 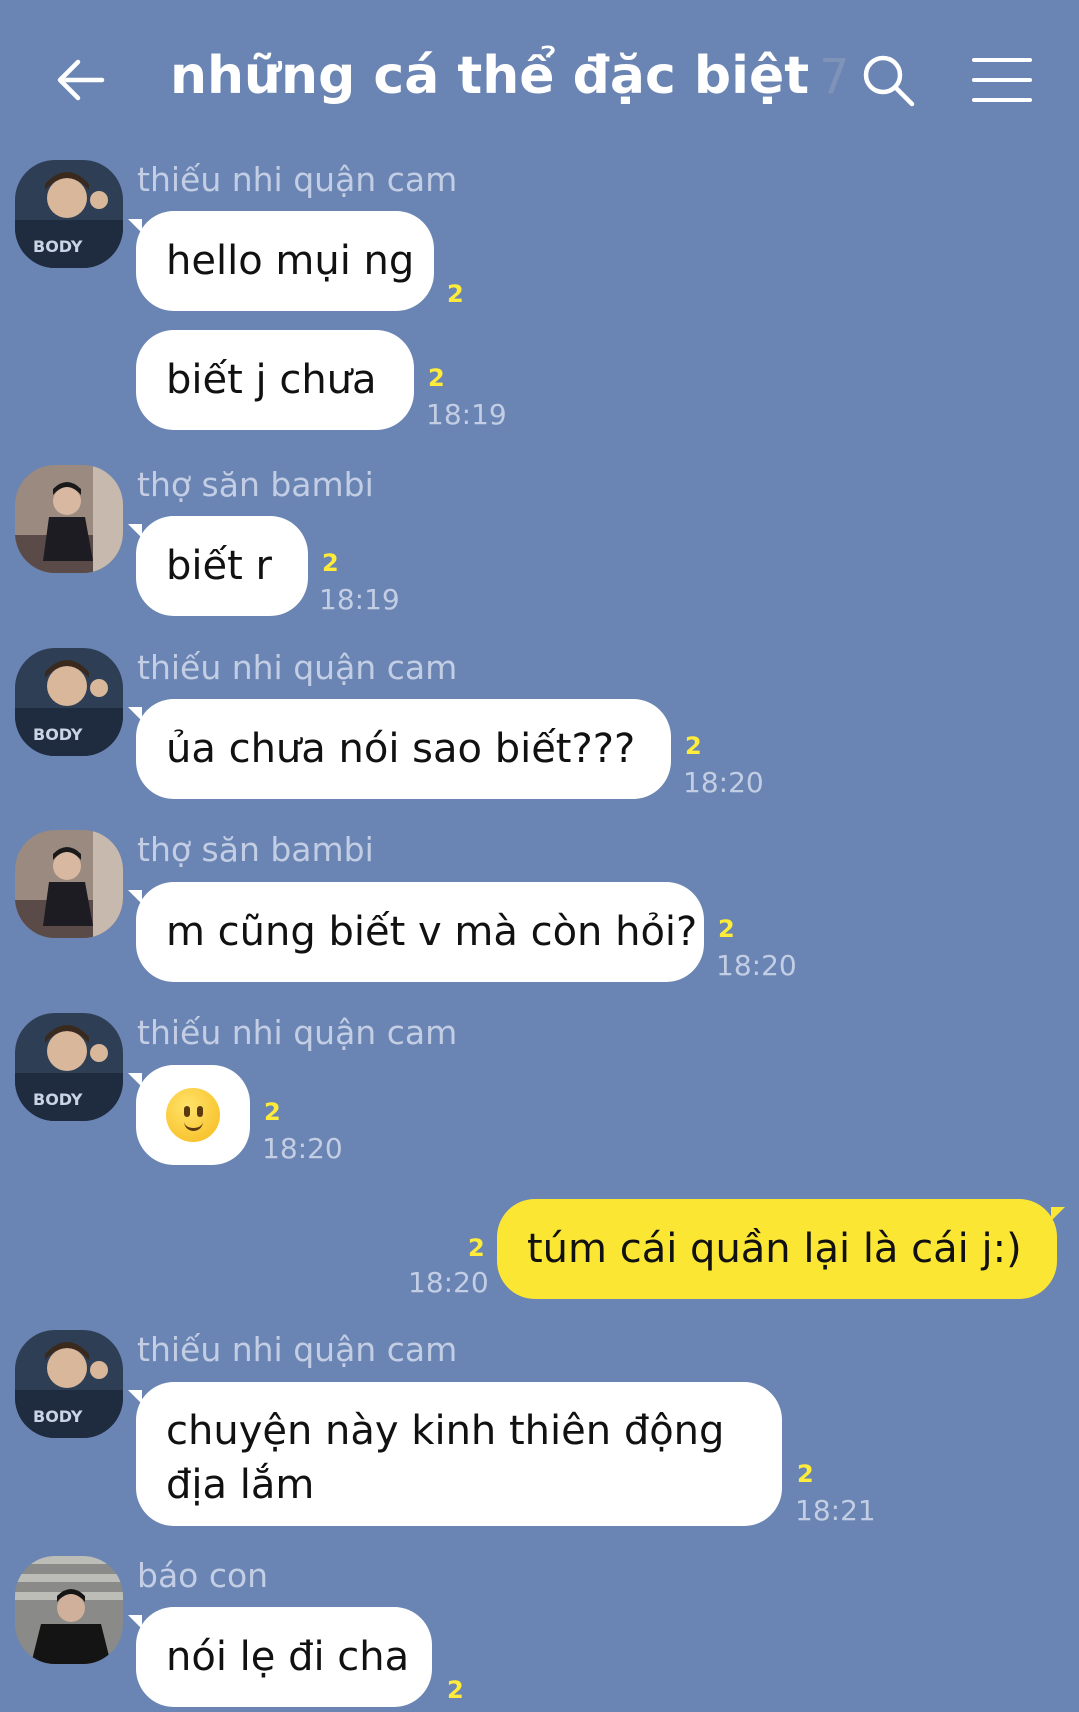 I want to click on message-bubble: biết j chưa, so click(x=275, y=380).